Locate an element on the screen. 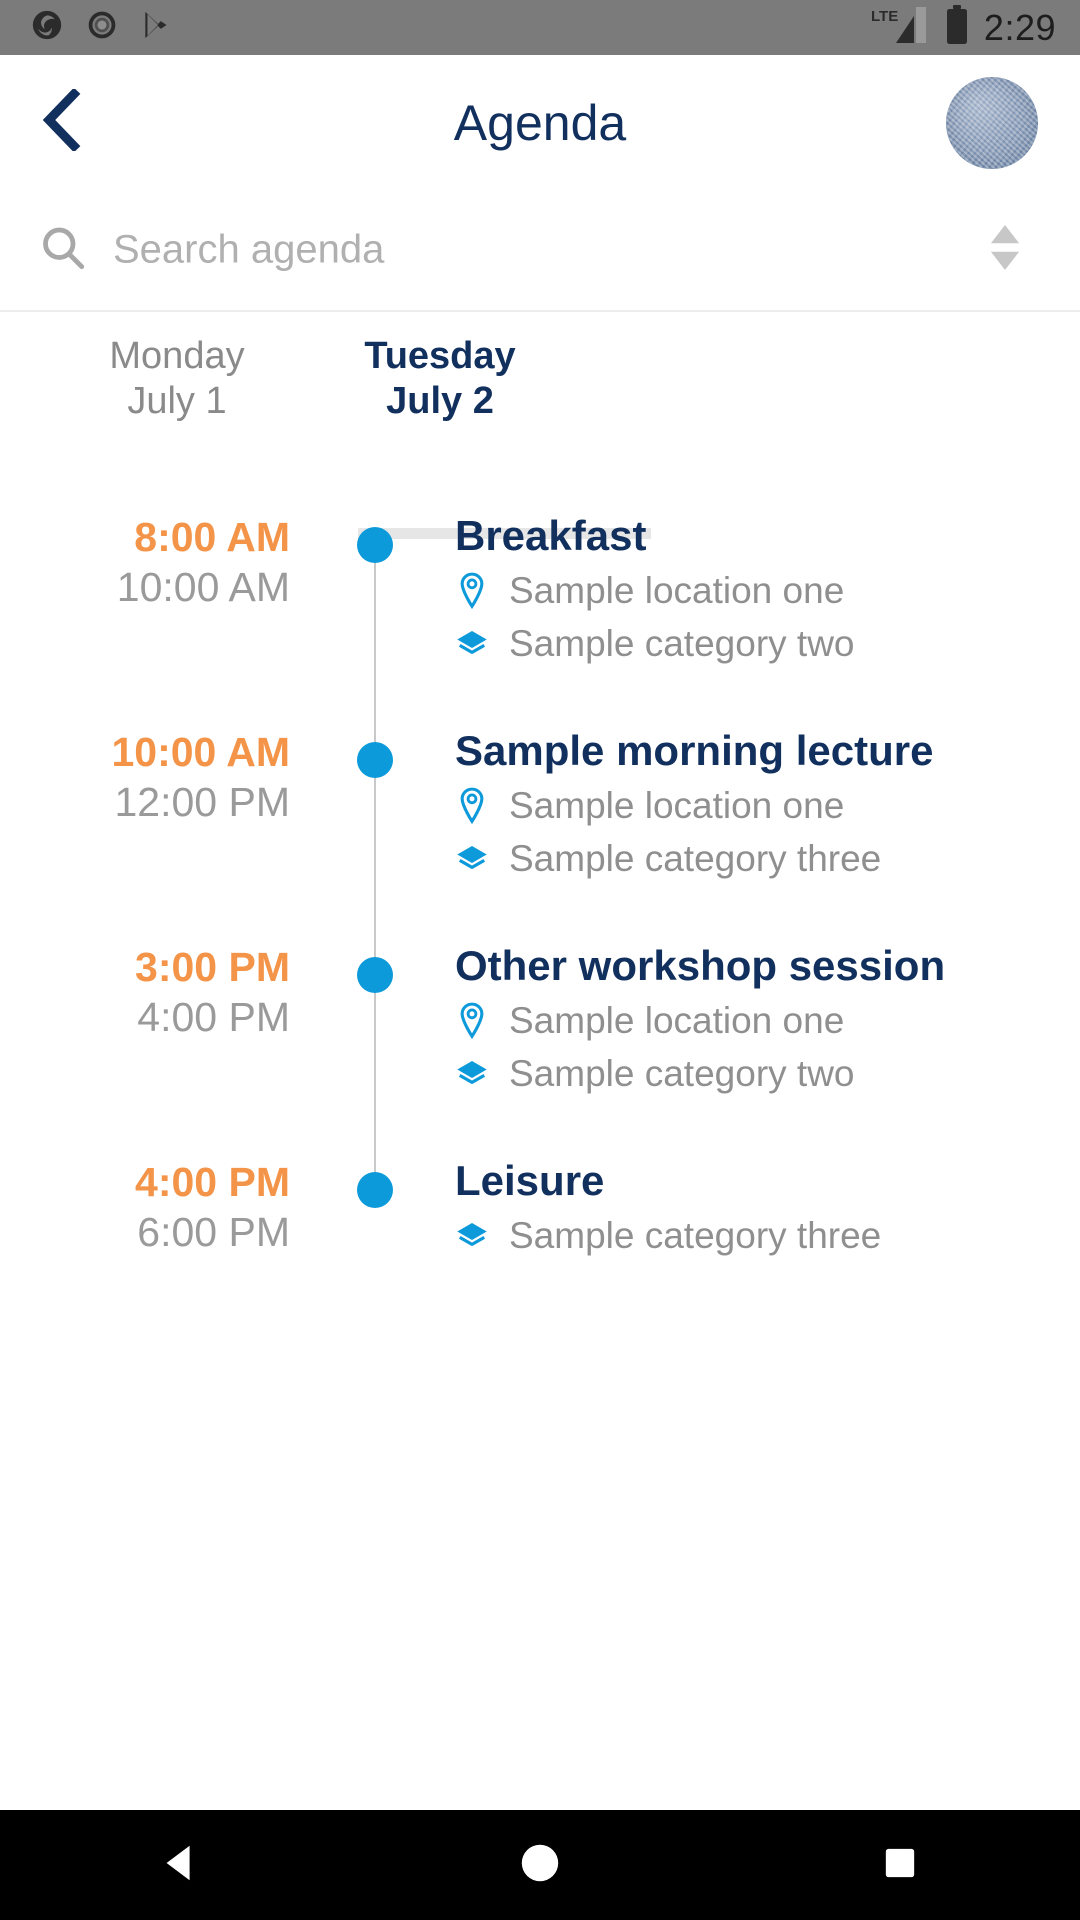 This screenshot has width=1080, height=1920. search-icon is located at coordinates (63, 250).